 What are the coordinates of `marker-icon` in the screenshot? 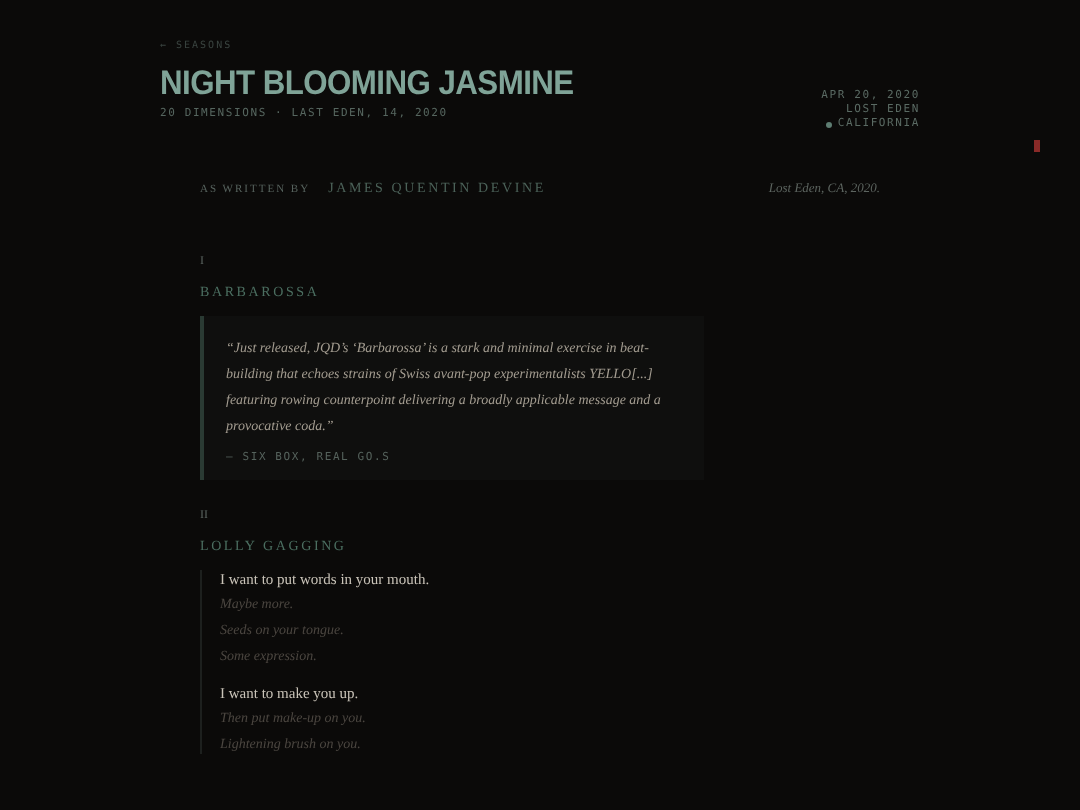 It's located at (1037, 146).